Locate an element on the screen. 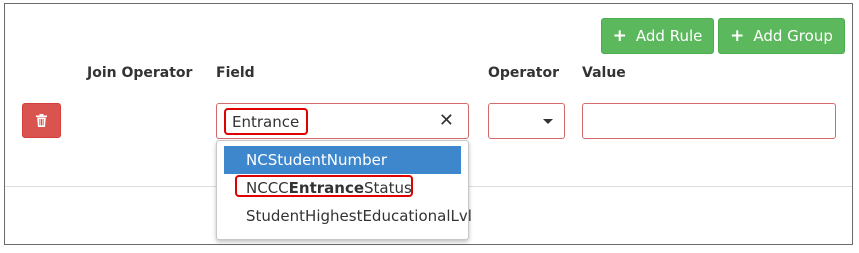 This screenshot has height=253, width=859. dropdown-option-ncstudentnumber: NCStudentNumber is located at coordinates (342, 160).